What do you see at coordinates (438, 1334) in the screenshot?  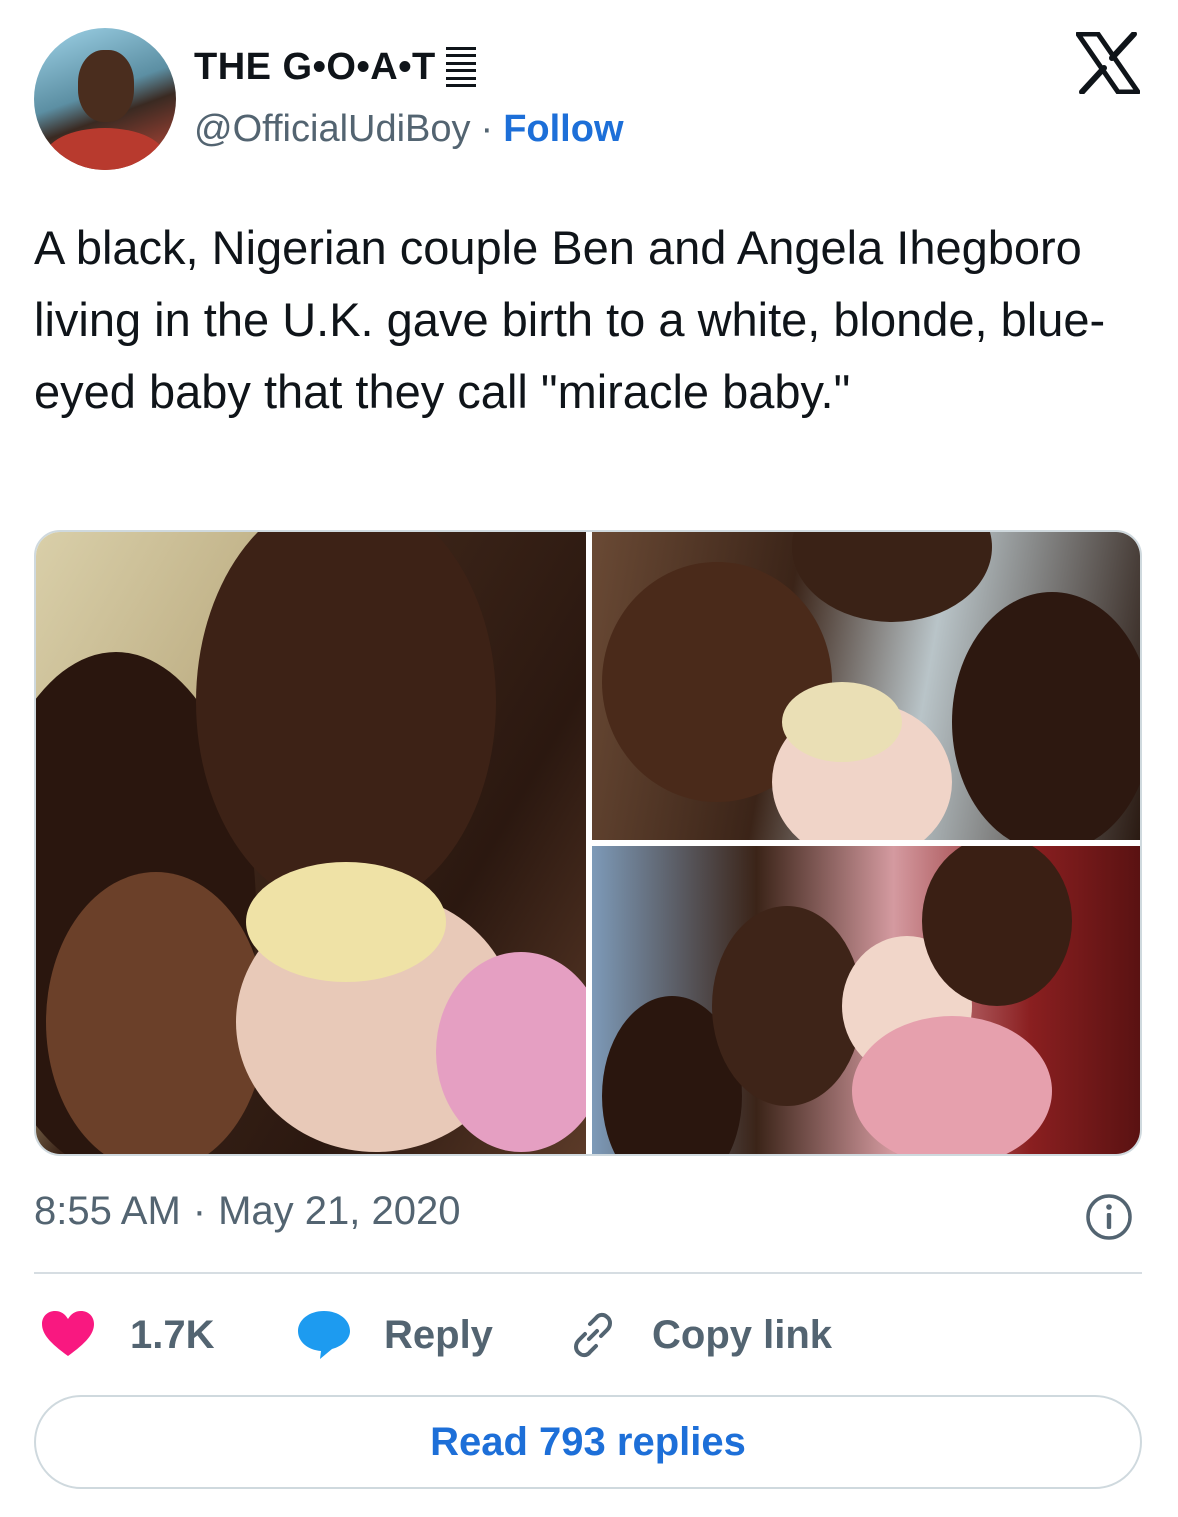 I see `reply-label: Reply` at bounding box center [438, 1334].